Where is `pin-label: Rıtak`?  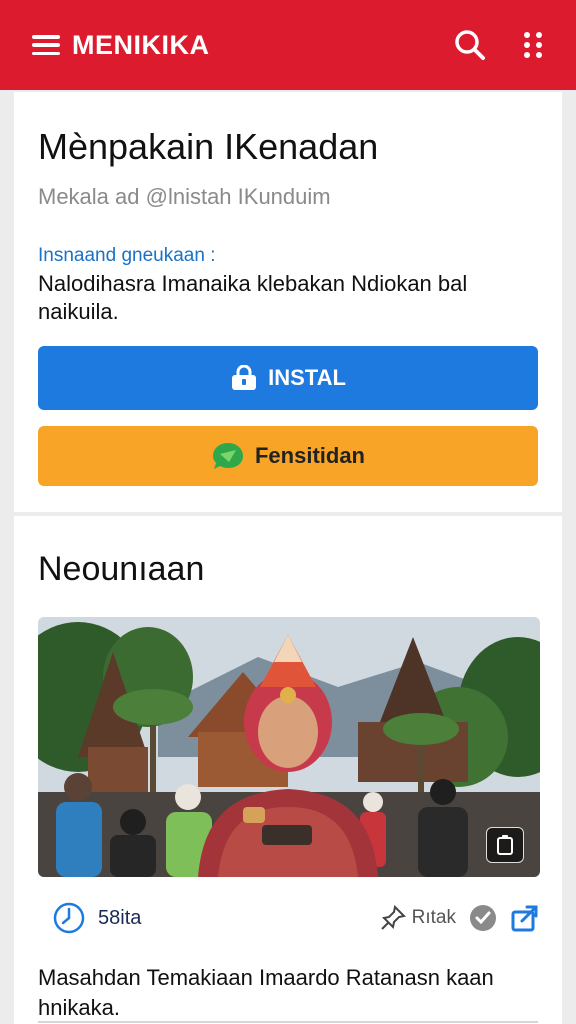
pin-label: Rıtak is located at coordinates (434, 918).